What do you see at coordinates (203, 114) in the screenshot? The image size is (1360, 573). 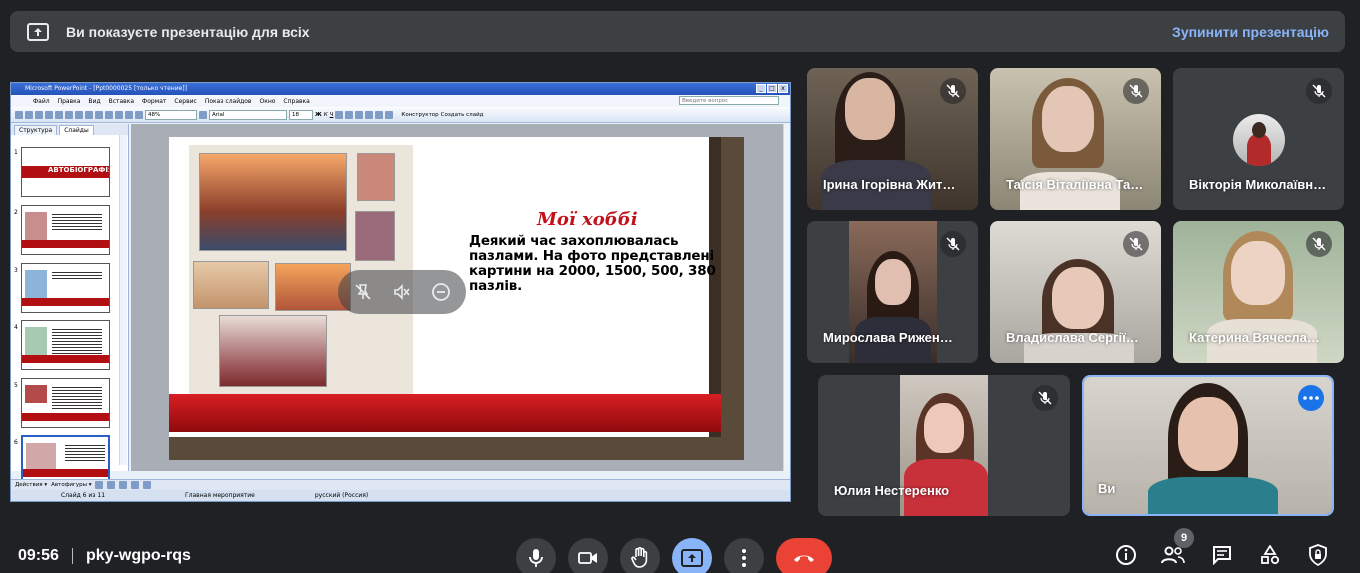 I see `help-icon` at bounding box center [203, 114].